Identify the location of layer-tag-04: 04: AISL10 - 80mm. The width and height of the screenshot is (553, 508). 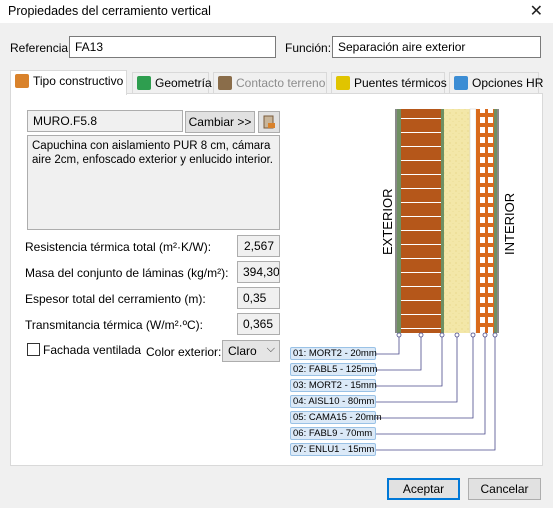
(333, 401).